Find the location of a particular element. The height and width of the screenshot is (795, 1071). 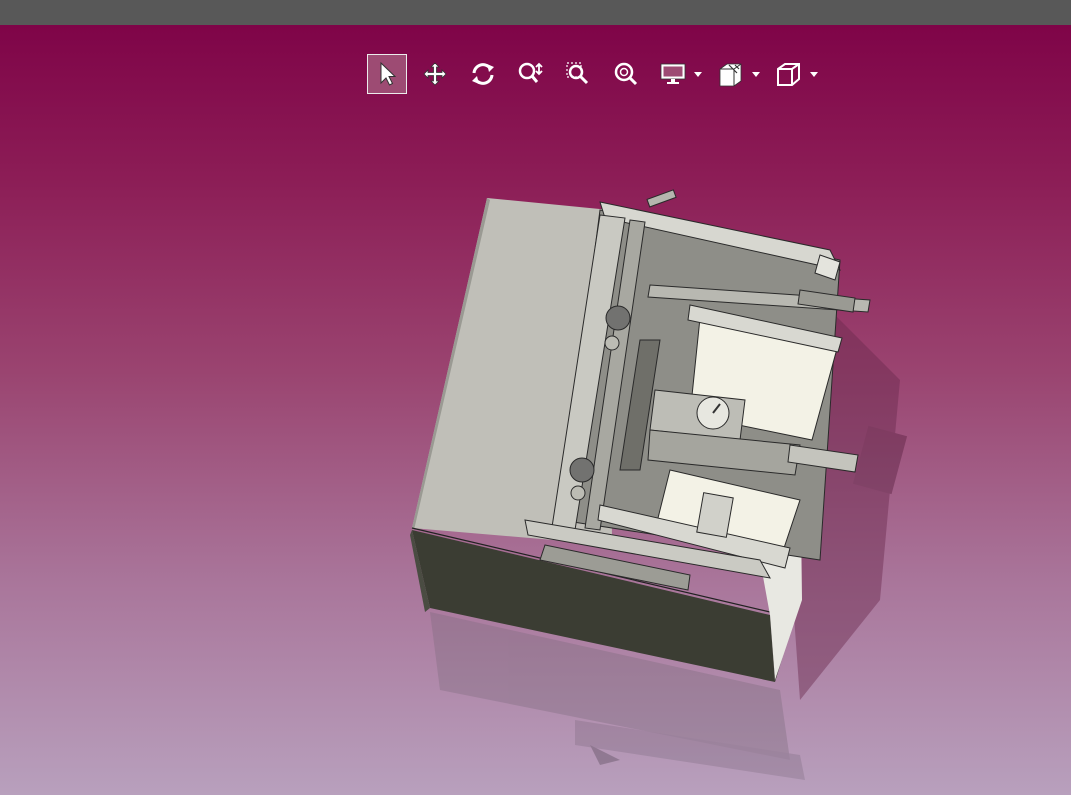

select-tool-button is located at coordinates (387, 74).